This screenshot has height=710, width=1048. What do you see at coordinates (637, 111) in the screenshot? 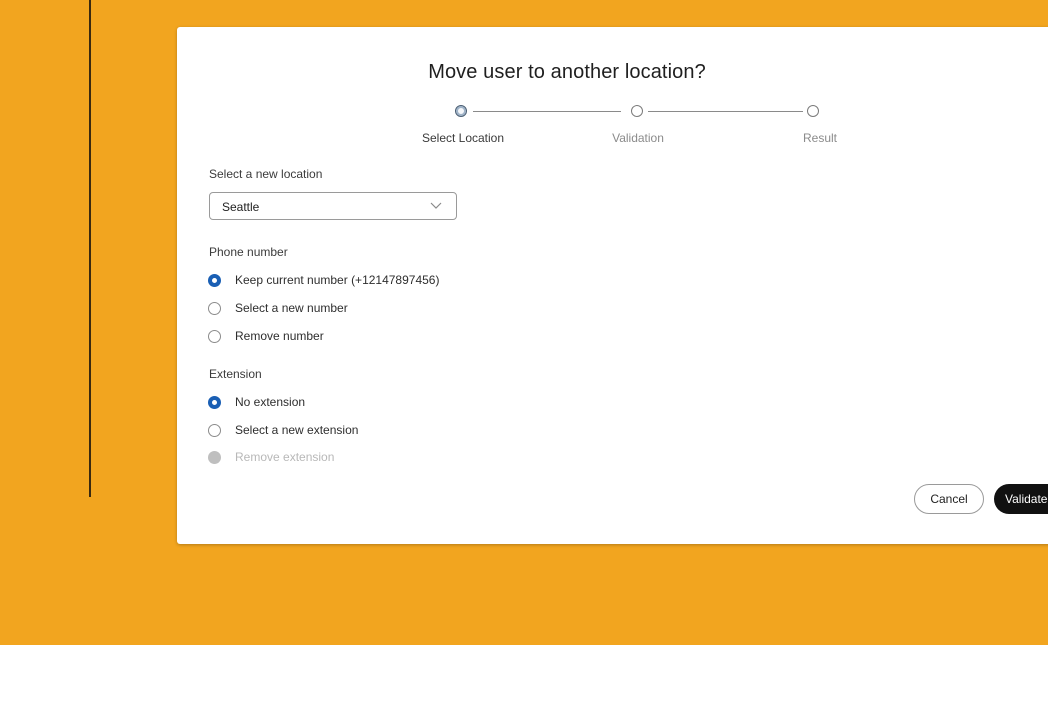
I see `step-dot-validation` at bounding box center [637, 111].